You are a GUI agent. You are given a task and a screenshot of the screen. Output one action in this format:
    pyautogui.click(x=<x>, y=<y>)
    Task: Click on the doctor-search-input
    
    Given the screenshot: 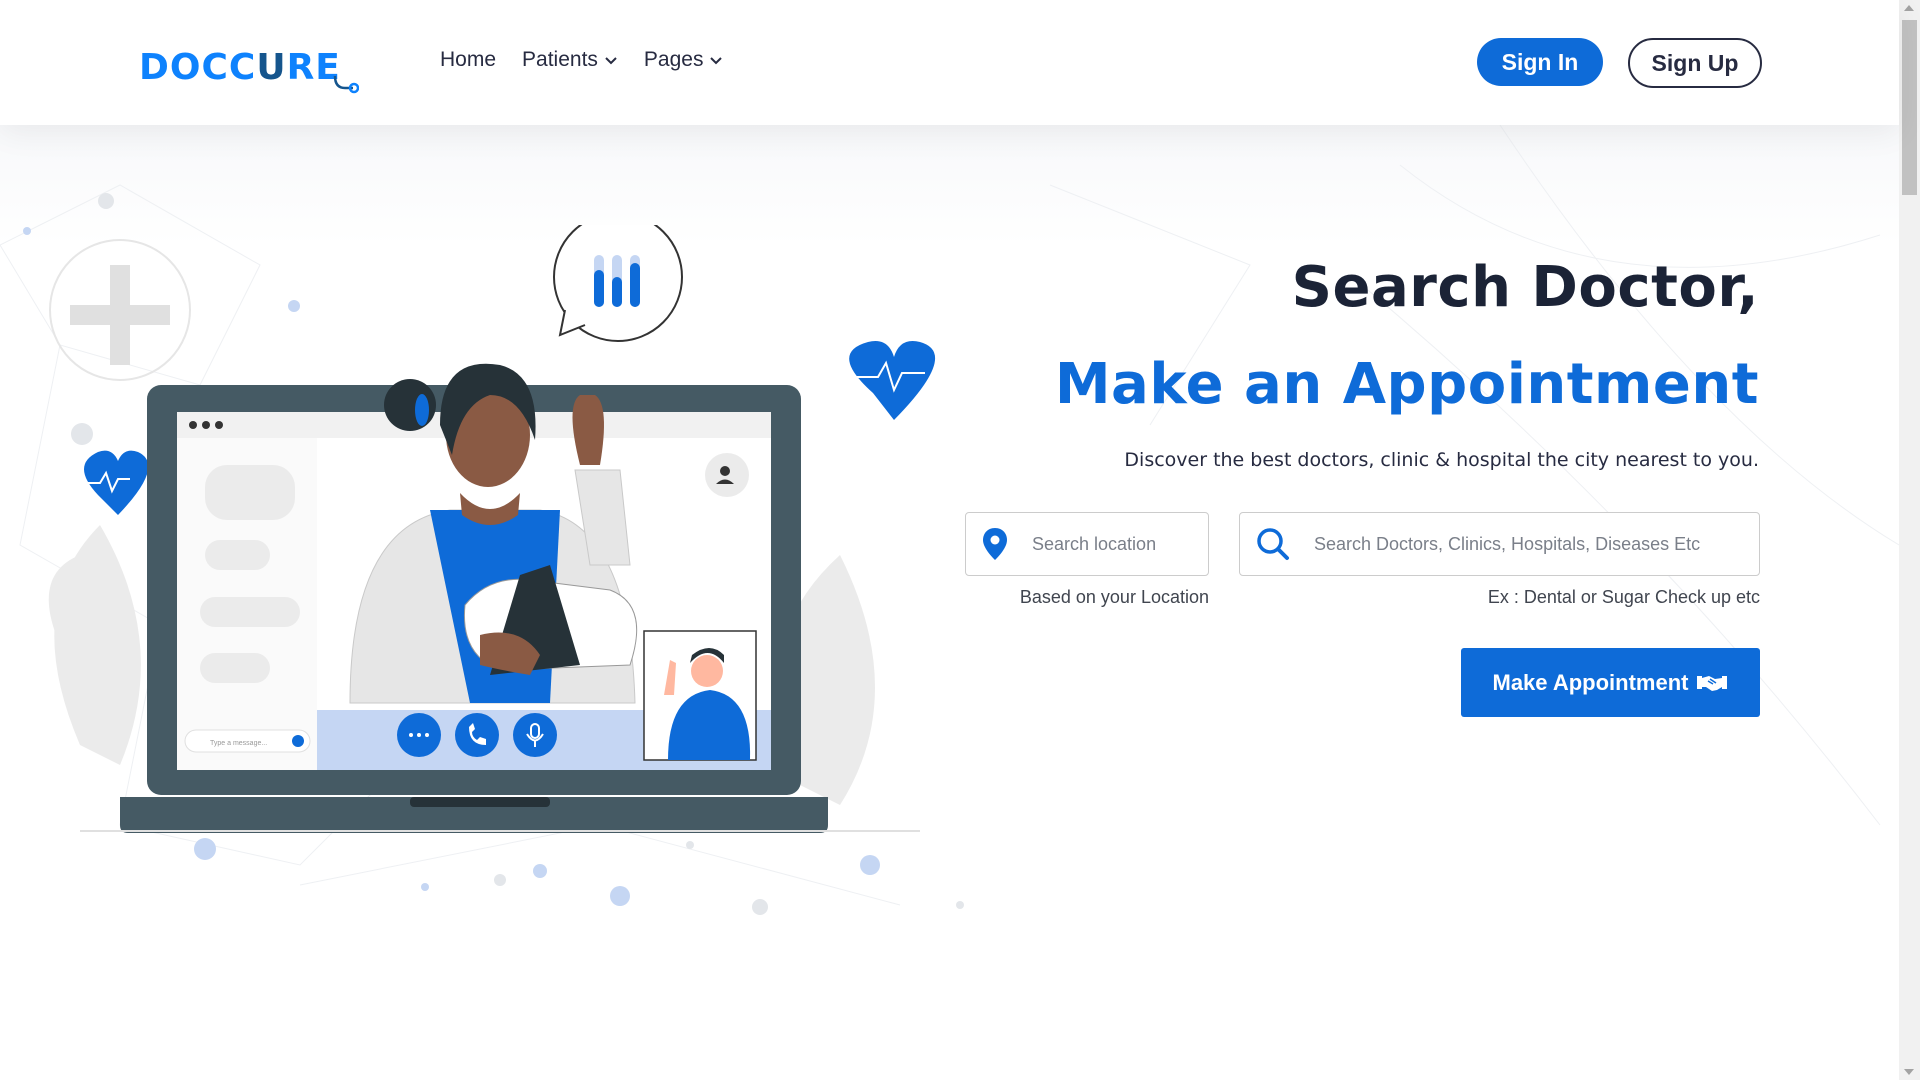 What is the action you would take?
    pyautogui.click(x=1522, y=544)
    